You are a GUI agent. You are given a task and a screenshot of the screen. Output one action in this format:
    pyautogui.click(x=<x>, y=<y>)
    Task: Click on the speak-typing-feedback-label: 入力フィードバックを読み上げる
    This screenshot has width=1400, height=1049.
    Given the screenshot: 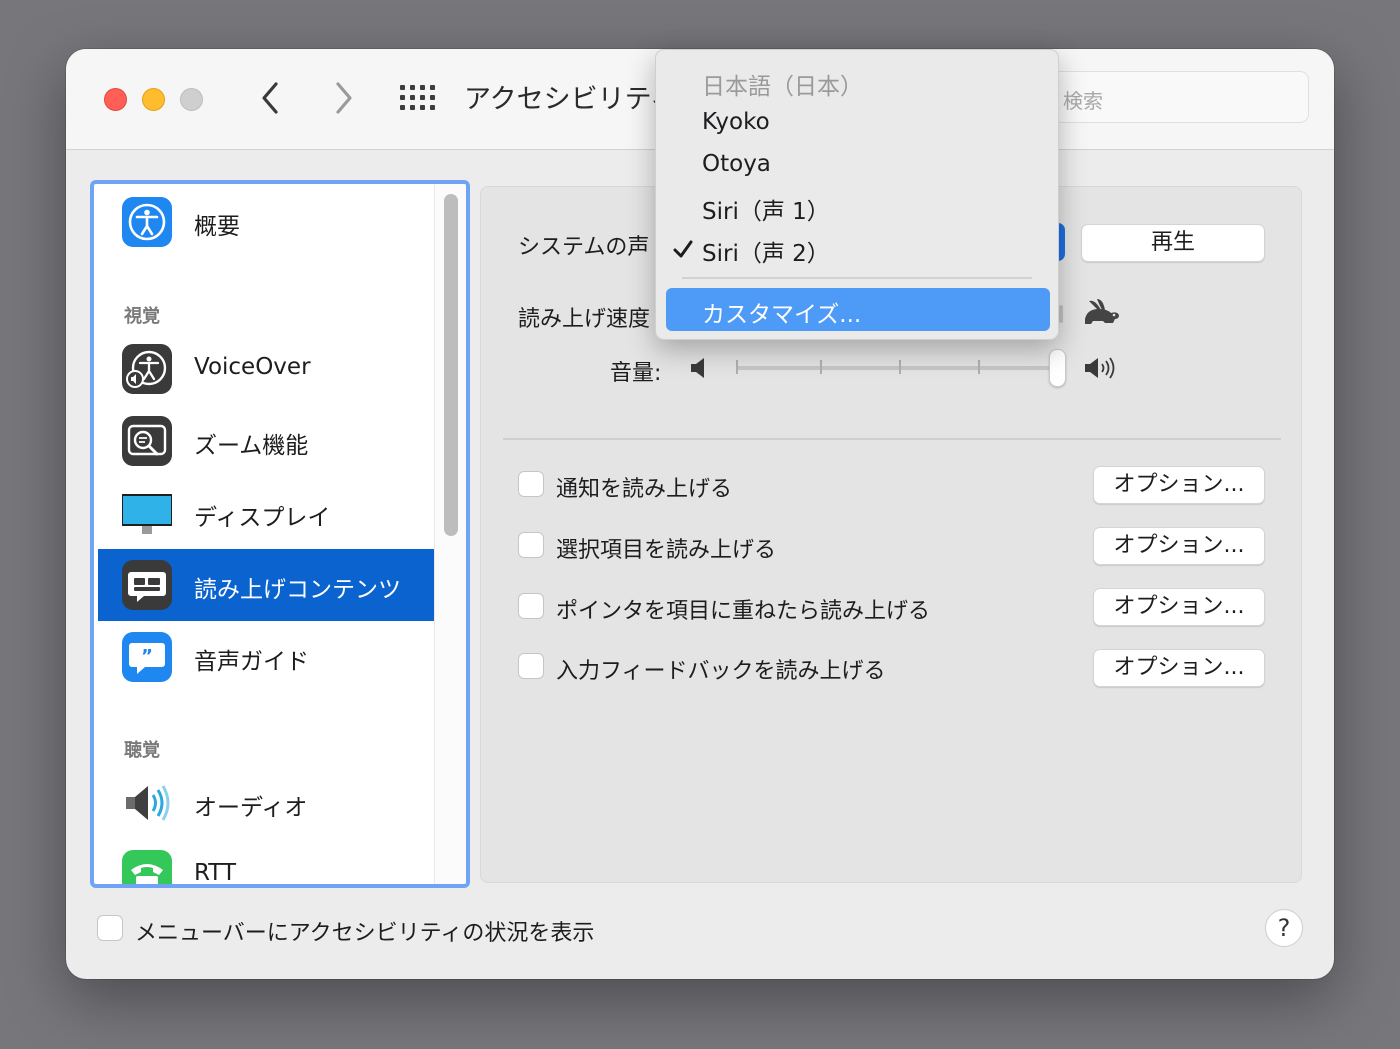 What is the action you would take?
    pyautogui.click(x=721, y=671)
    